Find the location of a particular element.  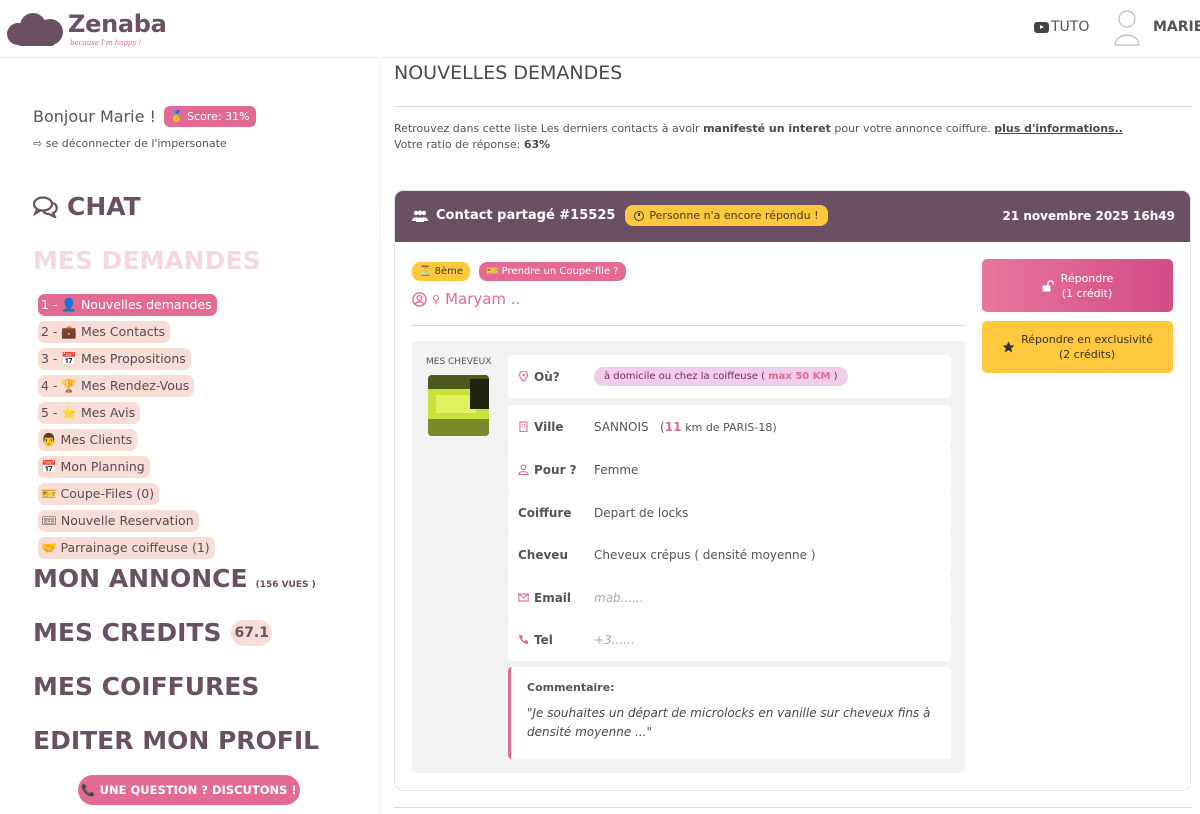

row-for-whom: Pour ? Femme is located at coordinates (729, 469).